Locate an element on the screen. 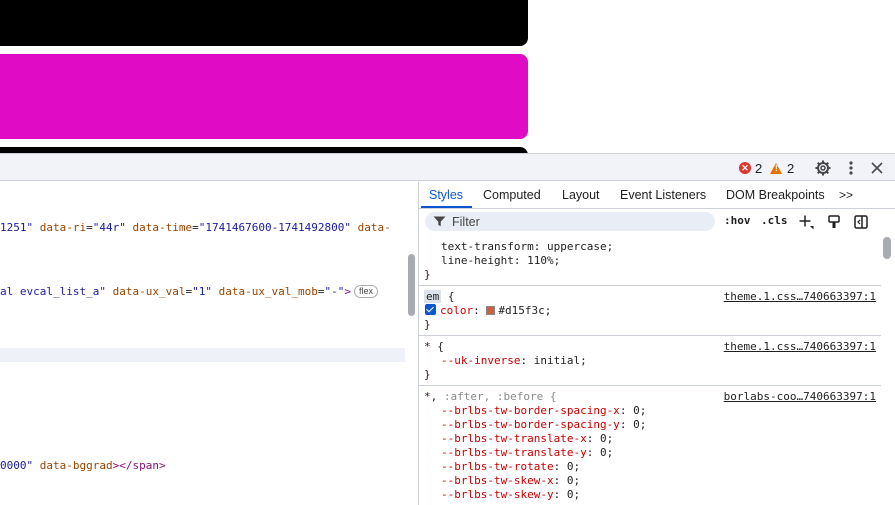  dom-token: ></span> is located at coordinates (139, 465).